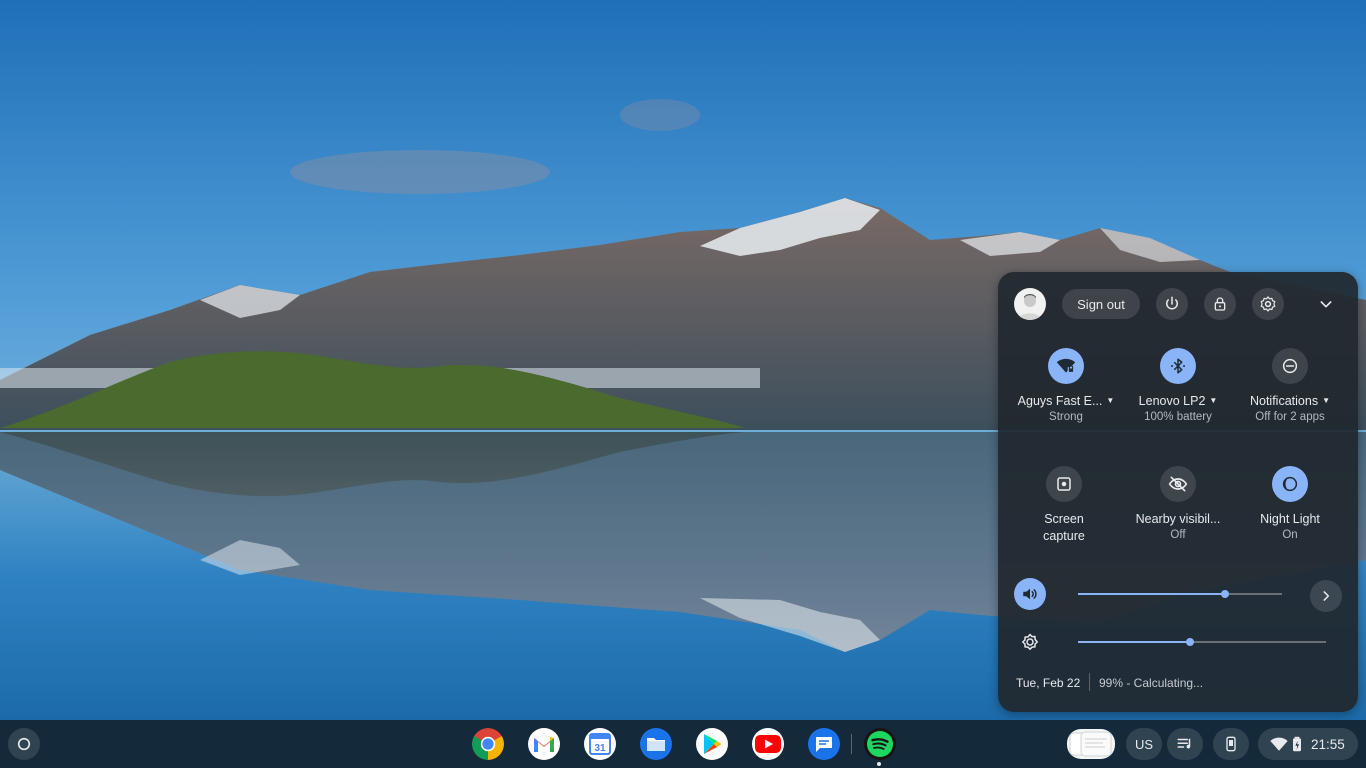 This screenshot has width=1366, height=768. What do you see at coordinates (1089, 682) in the screenshot?
I see `footer-divider` at bounding box center [1089, 682].